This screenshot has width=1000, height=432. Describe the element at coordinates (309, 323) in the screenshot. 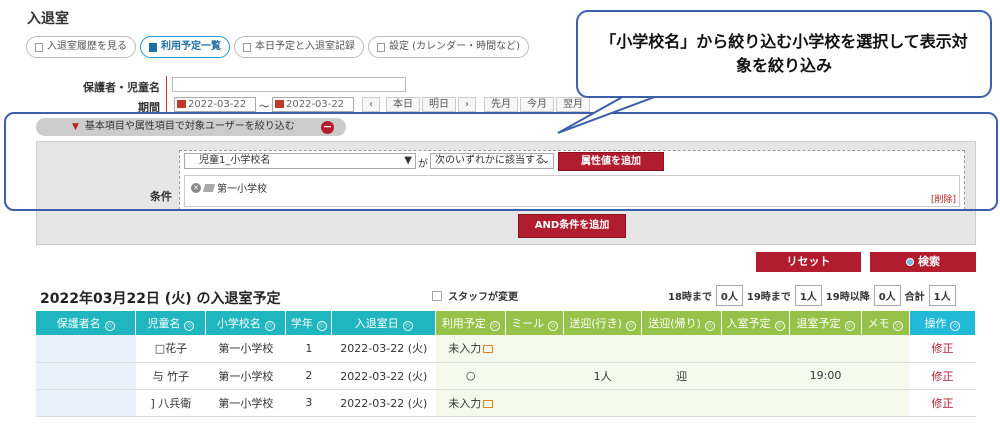

I see `header-grade: 学年 ◇` at that location.